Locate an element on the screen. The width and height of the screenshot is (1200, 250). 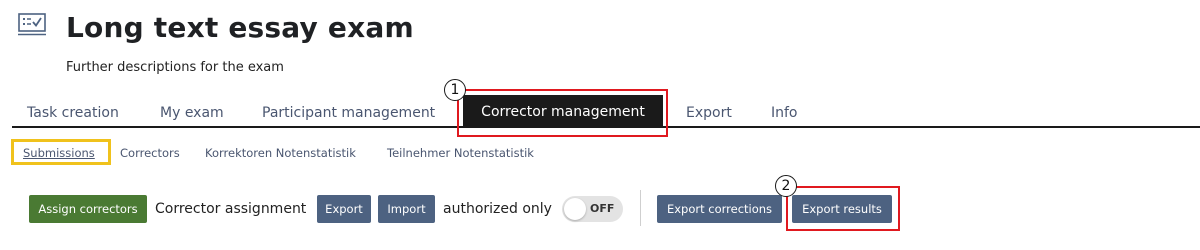
tabs-divider is located at coordinates (606, 127).